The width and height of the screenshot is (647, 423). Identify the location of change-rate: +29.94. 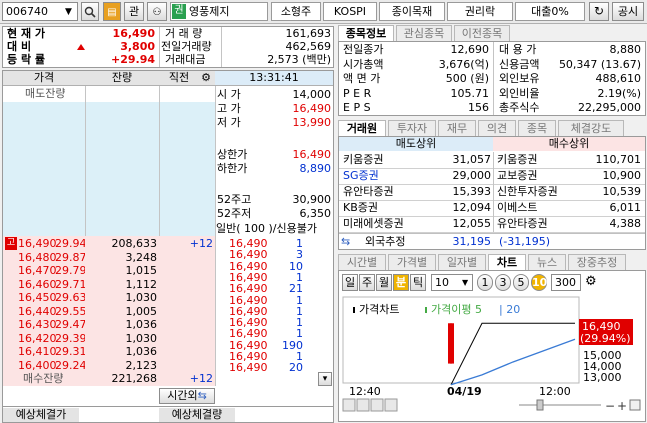
(132, 59).